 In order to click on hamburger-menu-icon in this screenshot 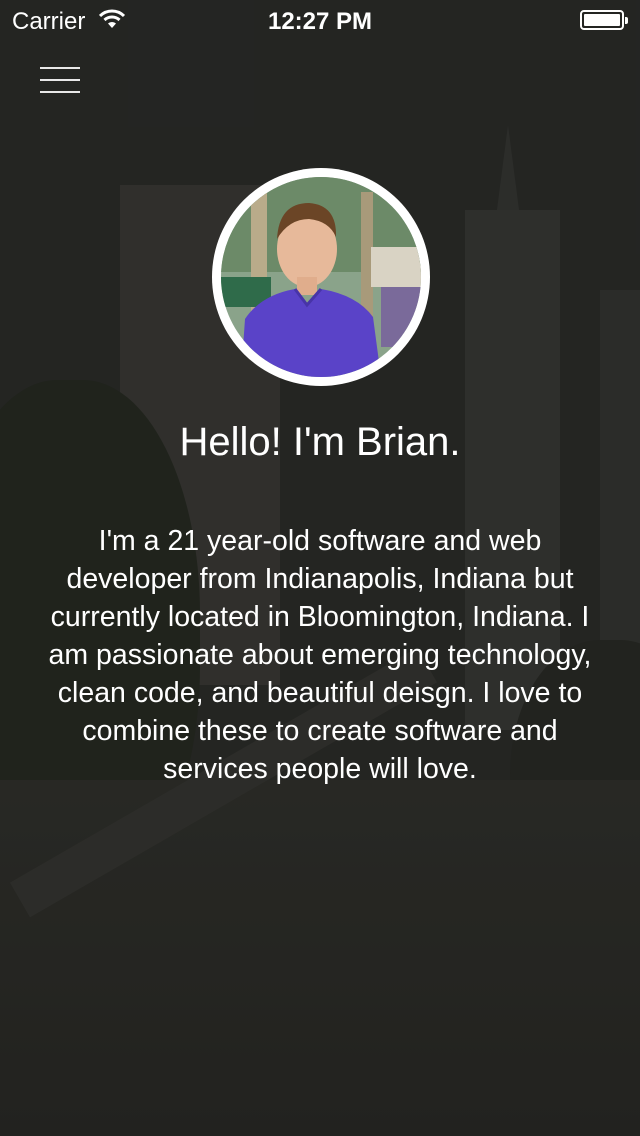, I will do `click(60, 80)`.